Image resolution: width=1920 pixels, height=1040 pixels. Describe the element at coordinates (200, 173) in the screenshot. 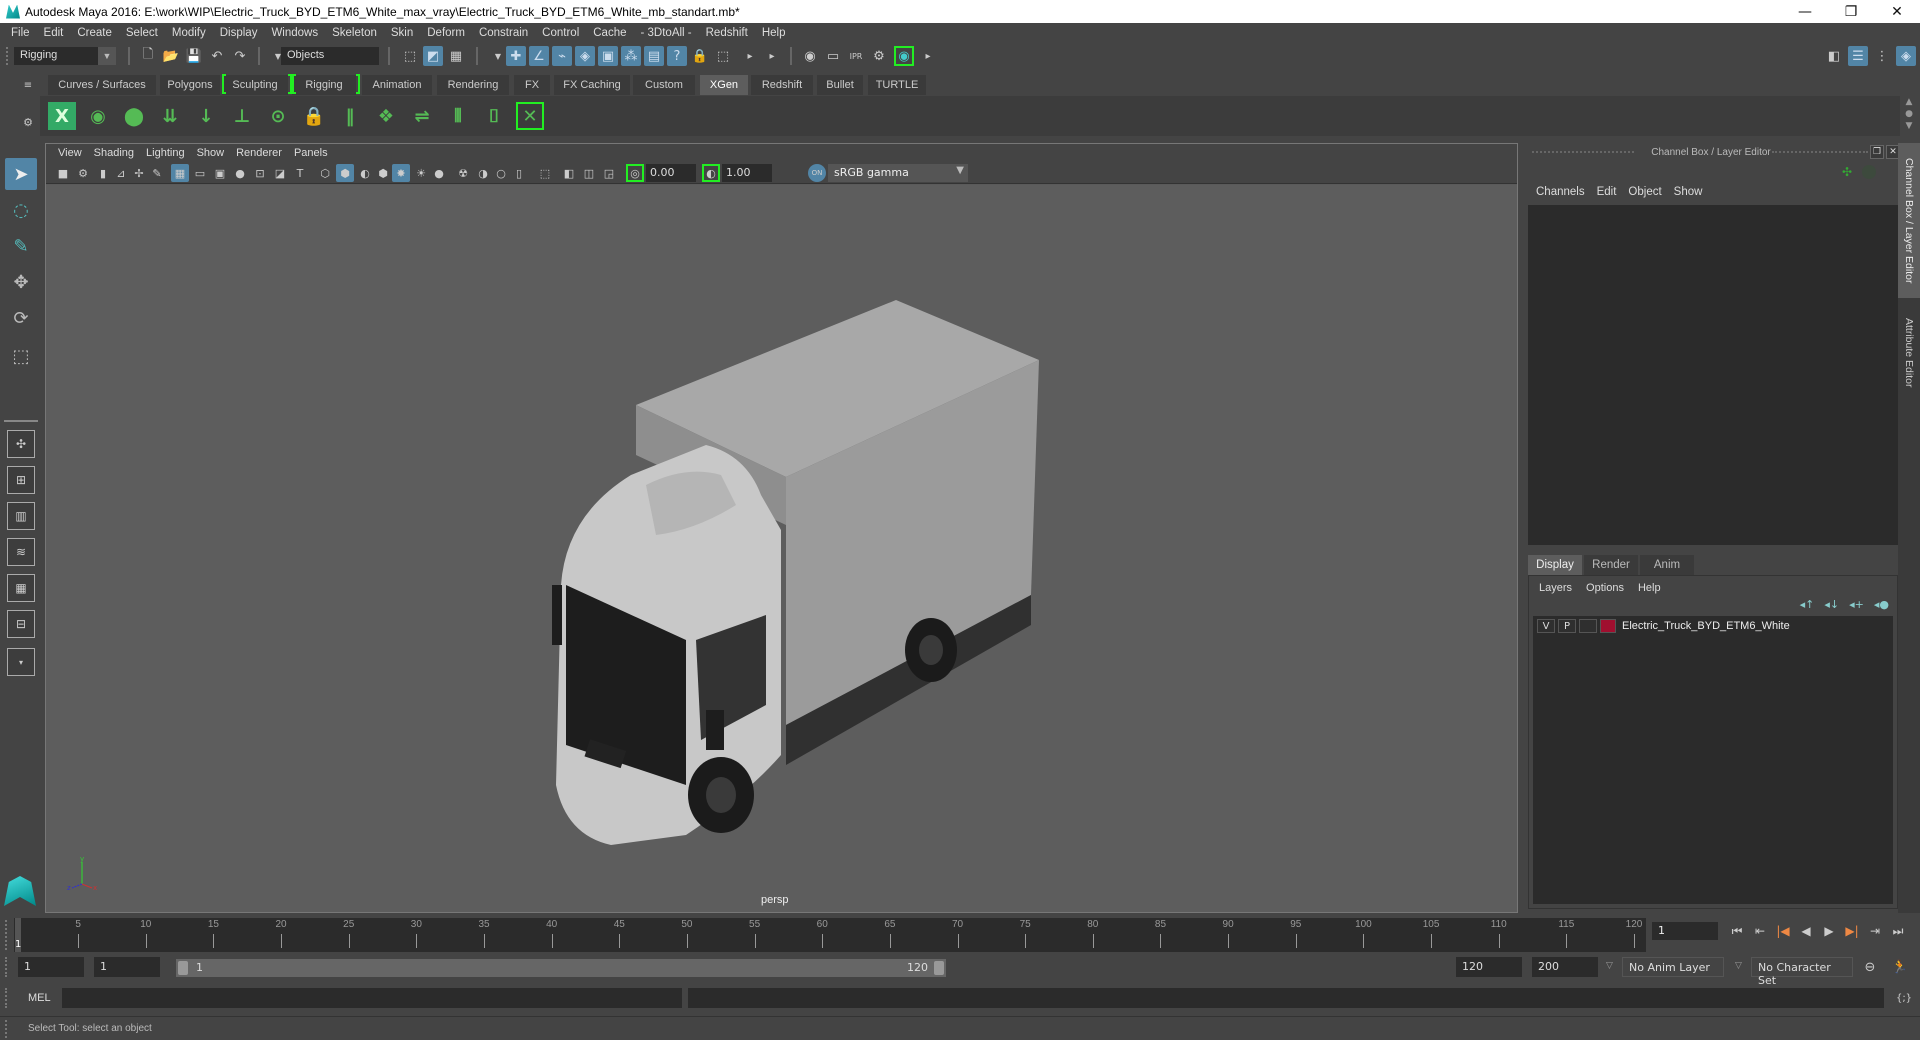

I see `film-gate-icon: ▭` at that location.